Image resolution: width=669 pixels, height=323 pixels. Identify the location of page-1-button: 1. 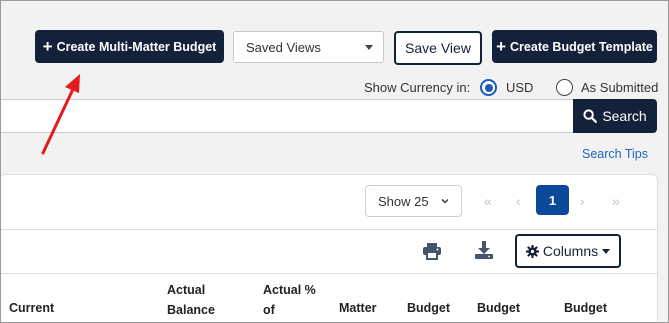
(552, 200).